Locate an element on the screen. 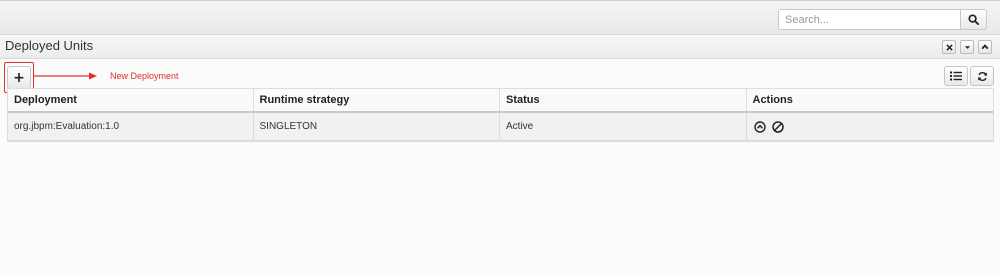  close-panel-button is located at coordinates (949, 47).